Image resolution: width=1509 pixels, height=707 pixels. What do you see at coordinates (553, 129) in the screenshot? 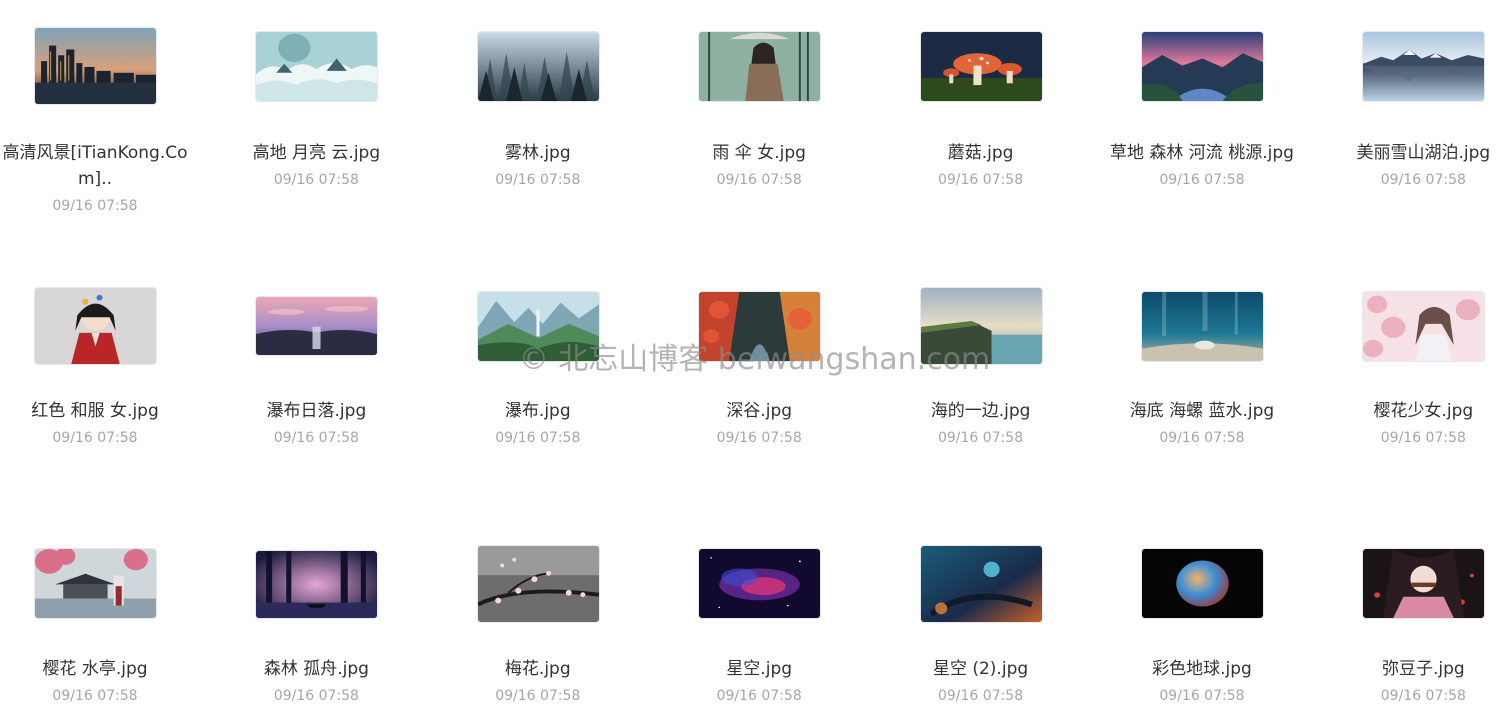
I see `file-item: 雾林.jpg 09/16 07:58` at bounding box center [553, 129].